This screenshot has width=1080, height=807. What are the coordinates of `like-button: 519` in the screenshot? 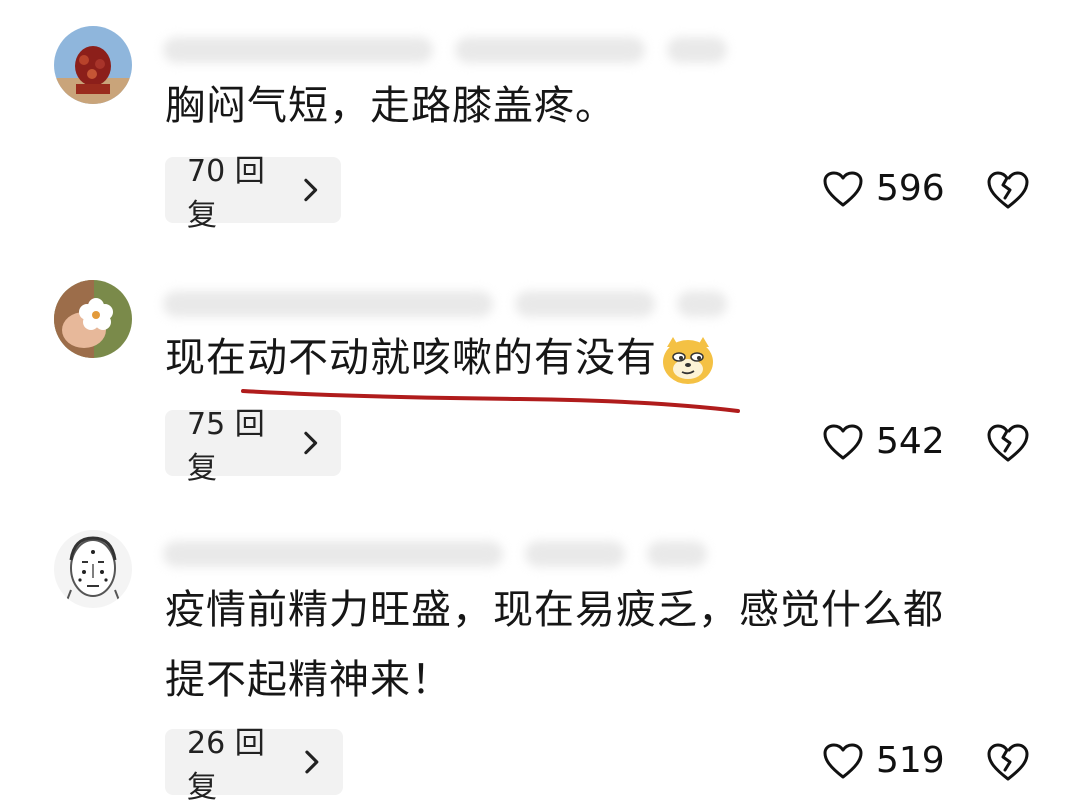 It's located at (883, 760).